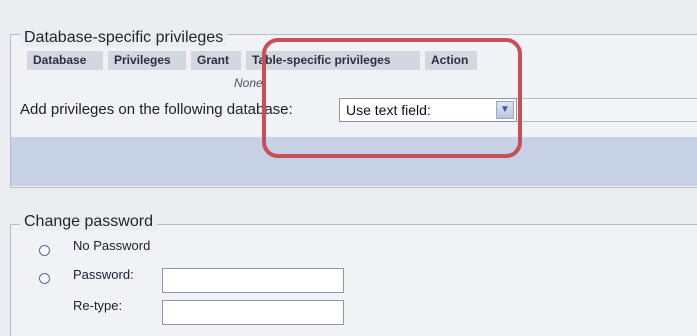 The image size is (697, 336). I want to click on column-header-table-privileges: Table-specific privileges, so click(333, 60).